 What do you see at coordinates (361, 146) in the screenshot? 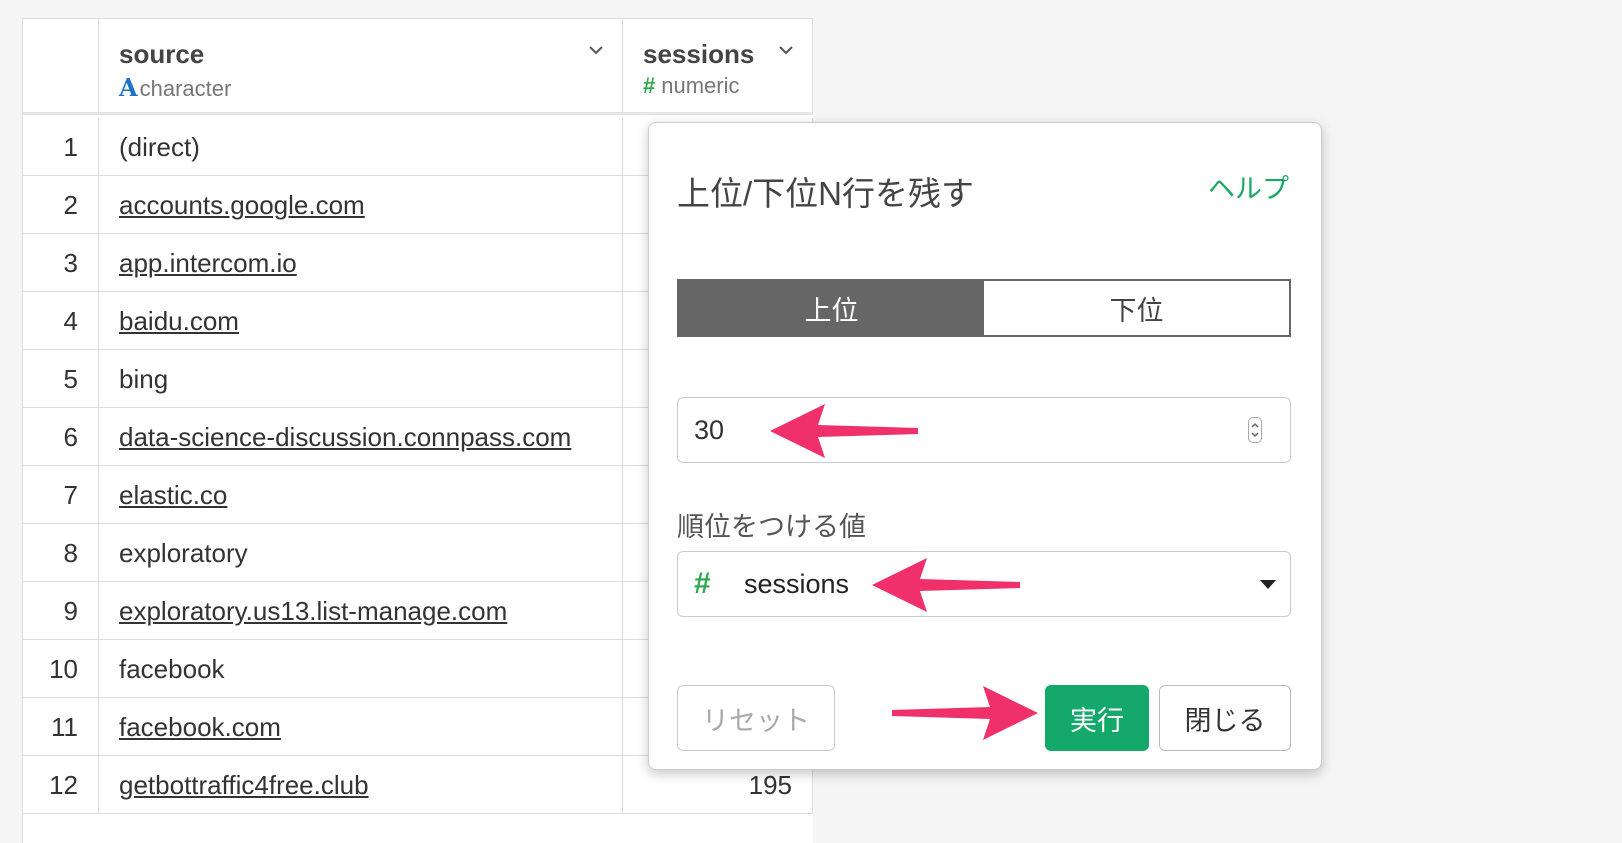
I see `source-cell: (direct)` at bounding box center [361, 146].